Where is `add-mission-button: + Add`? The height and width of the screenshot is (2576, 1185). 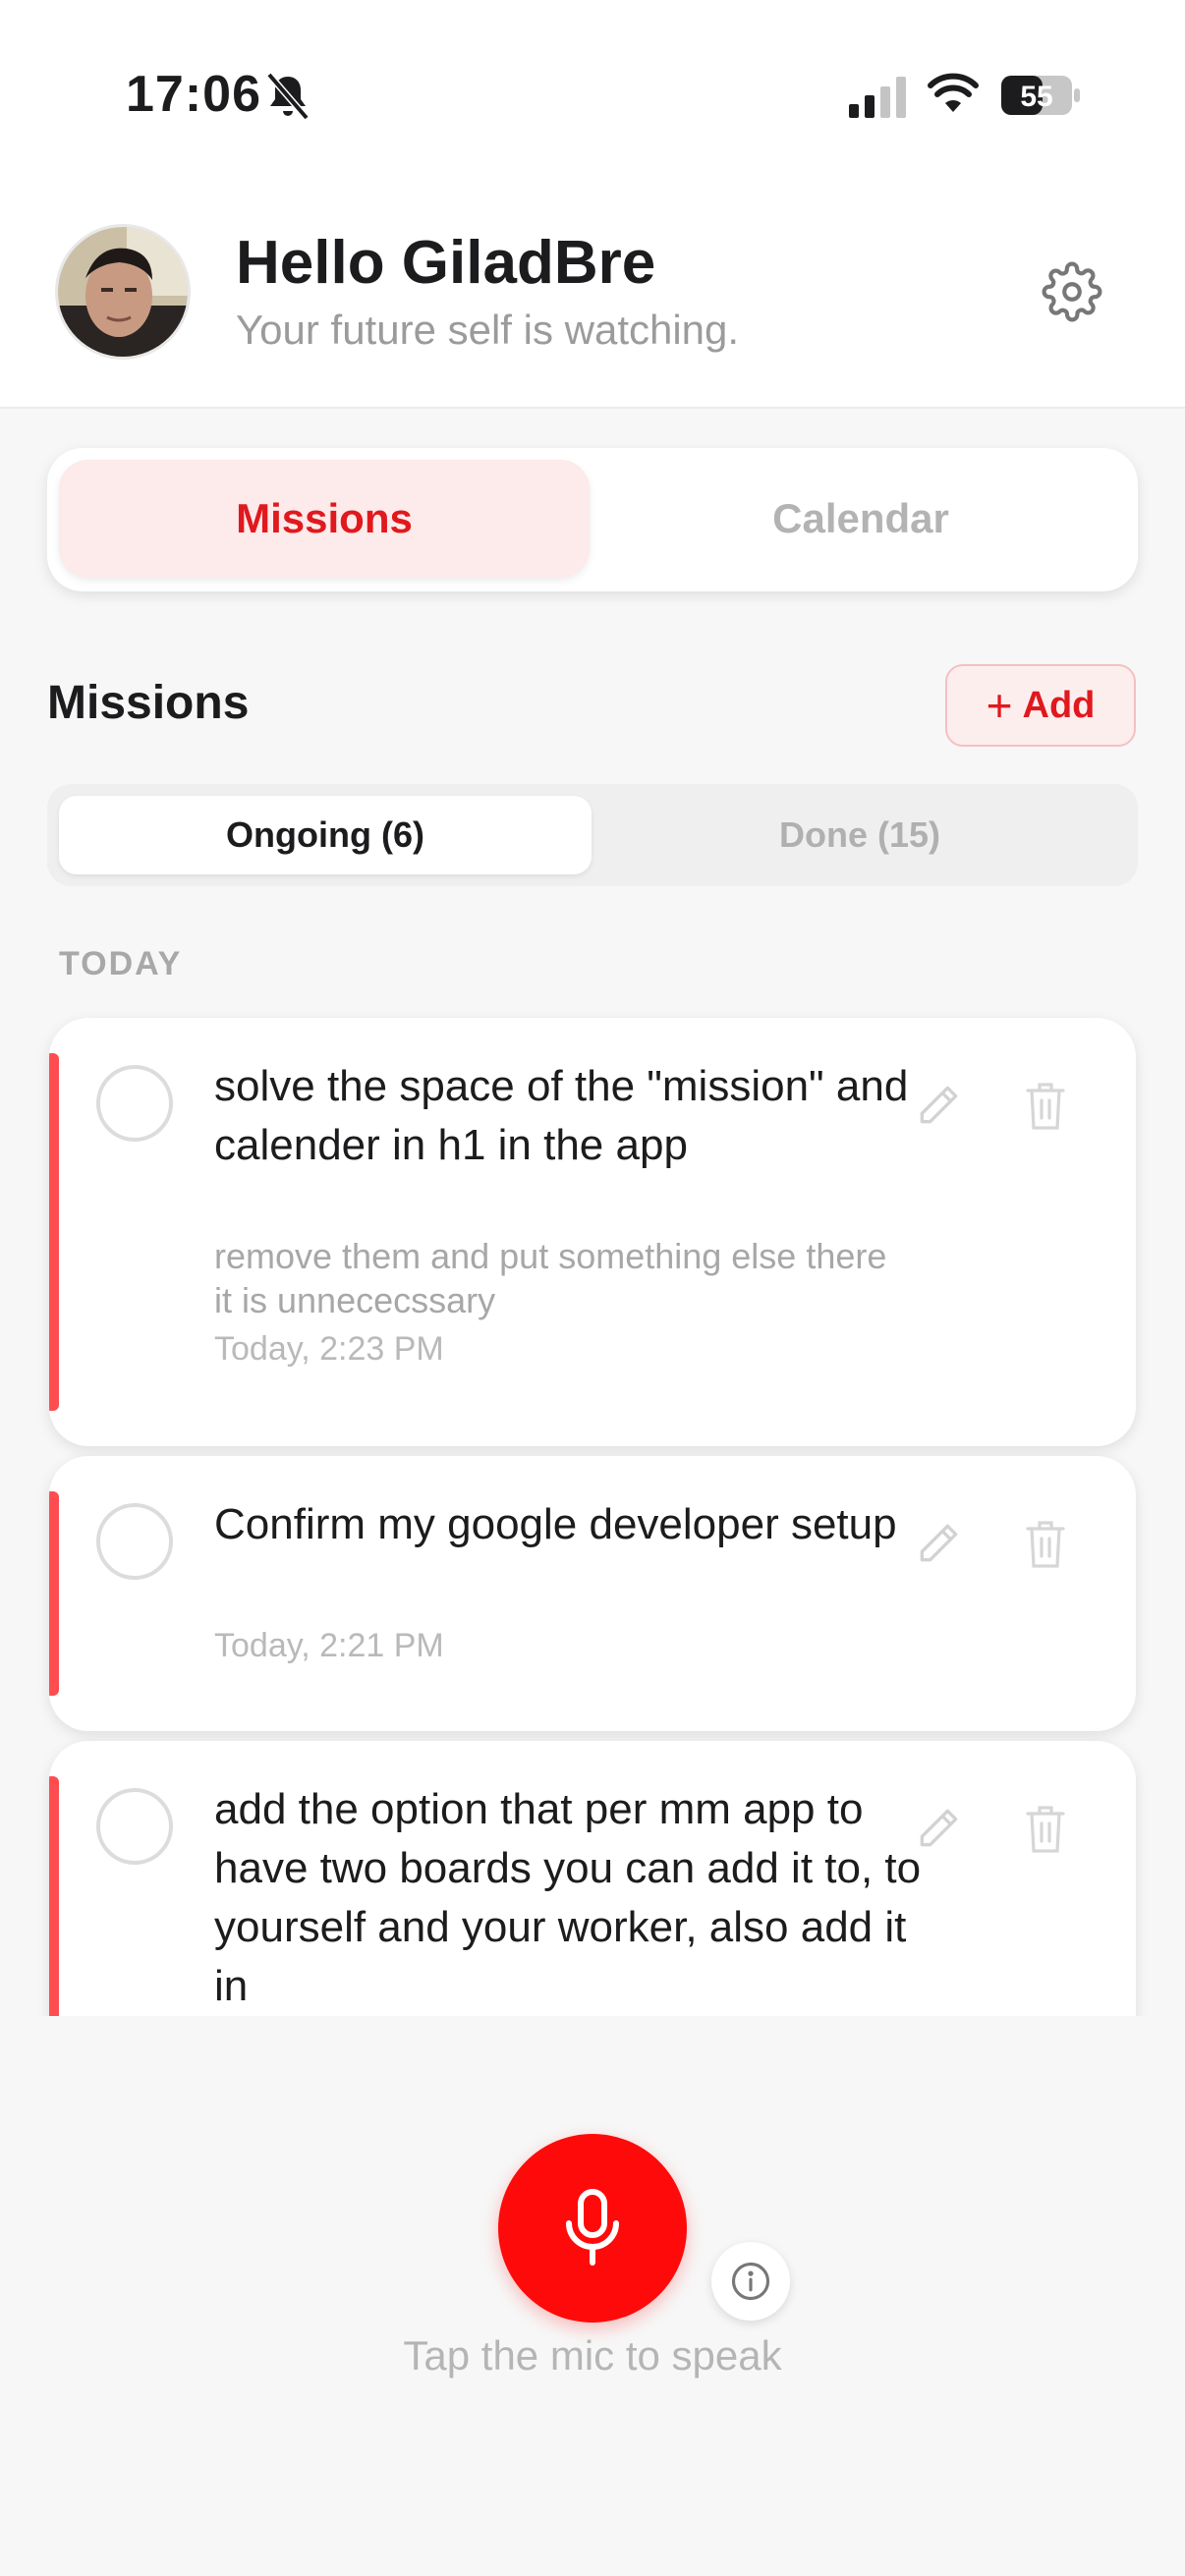
add-mission-button: + Add is located at coordinates (1041, 705).